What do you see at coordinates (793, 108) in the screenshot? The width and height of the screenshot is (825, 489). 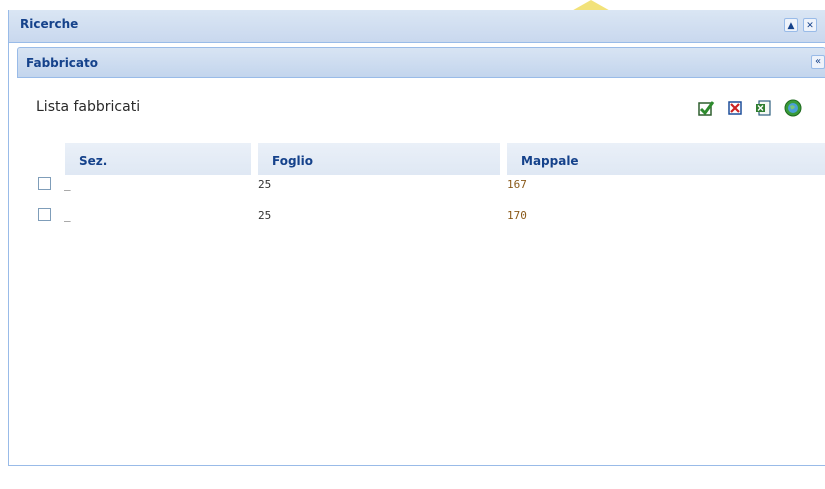 I see `locate-map-icon` at bounding box center [793, 108].